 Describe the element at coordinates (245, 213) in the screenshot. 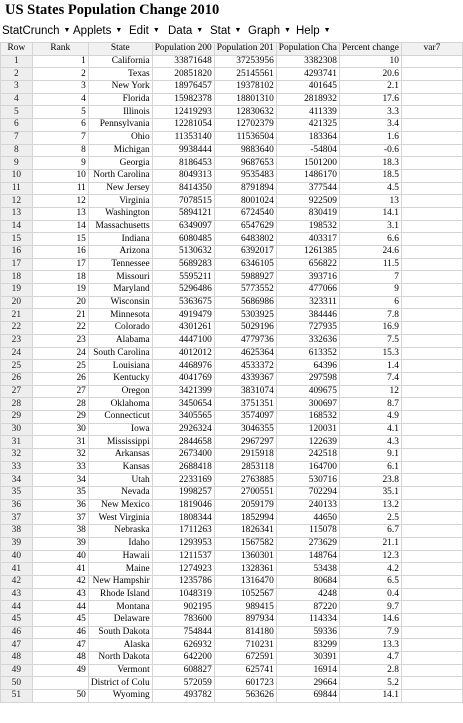

I see `cell-pop-2010: 6724540` at that location.